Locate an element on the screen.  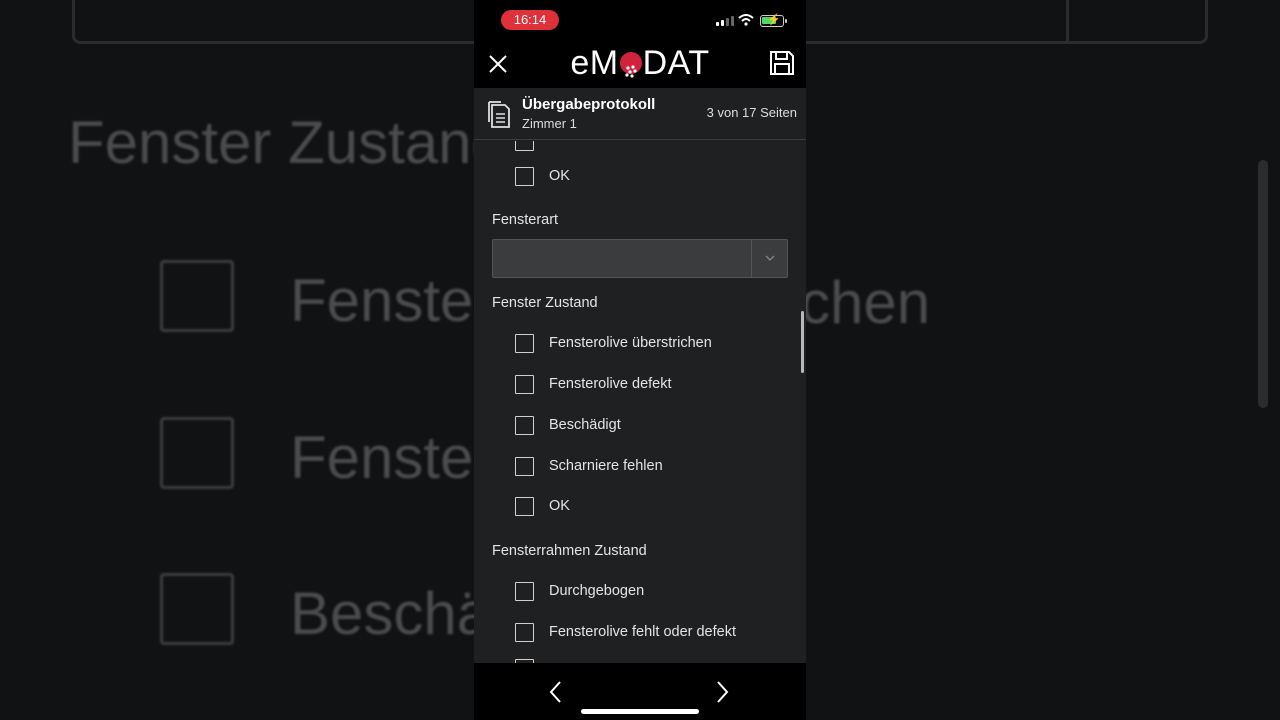
bg-label-1: Fenster is located at coordinates (392, 300).